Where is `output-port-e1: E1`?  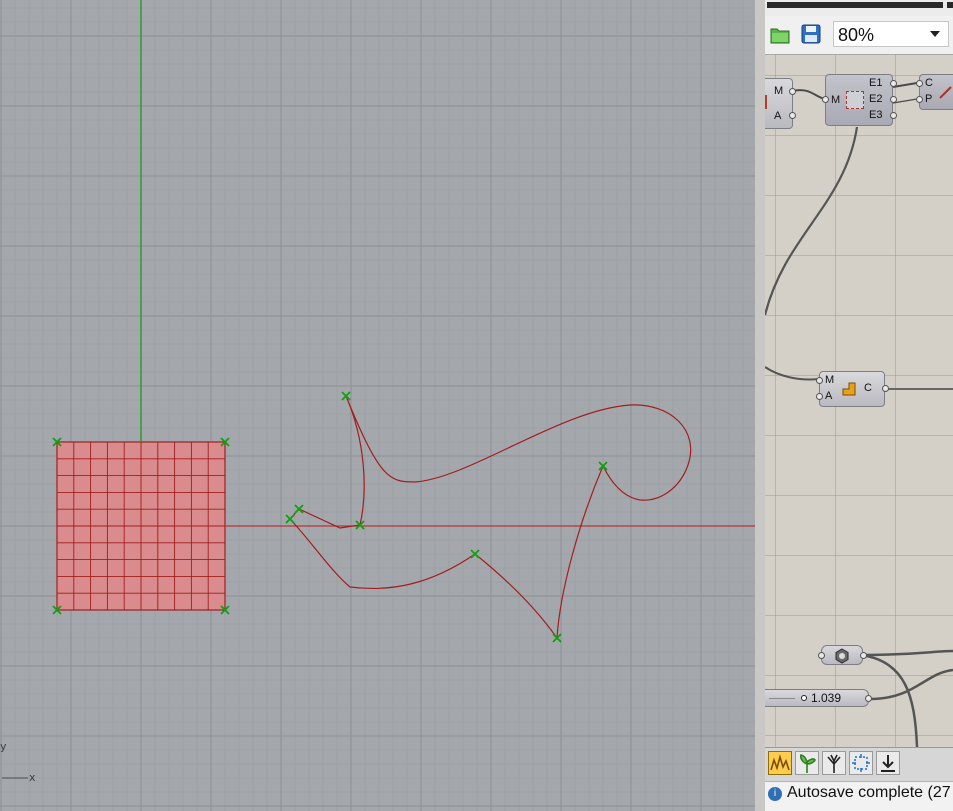 output-port-e1: E1 is located at coordinates (875, 83).